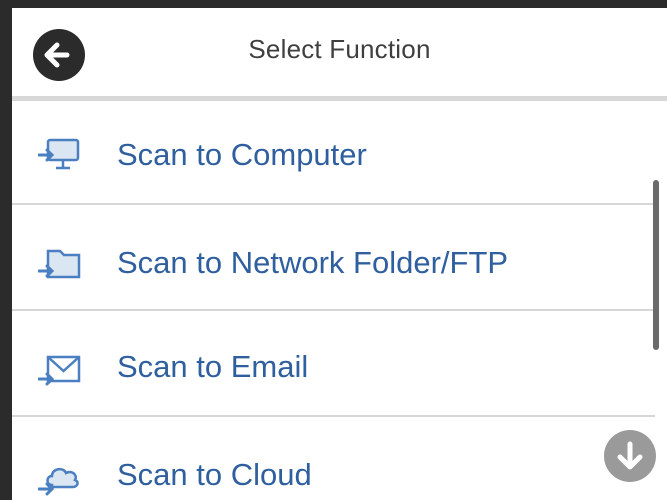 The image size is (667, 500). I want to click on menu-item-label: Scan to Network Folder/FTP, so click(313, 262).